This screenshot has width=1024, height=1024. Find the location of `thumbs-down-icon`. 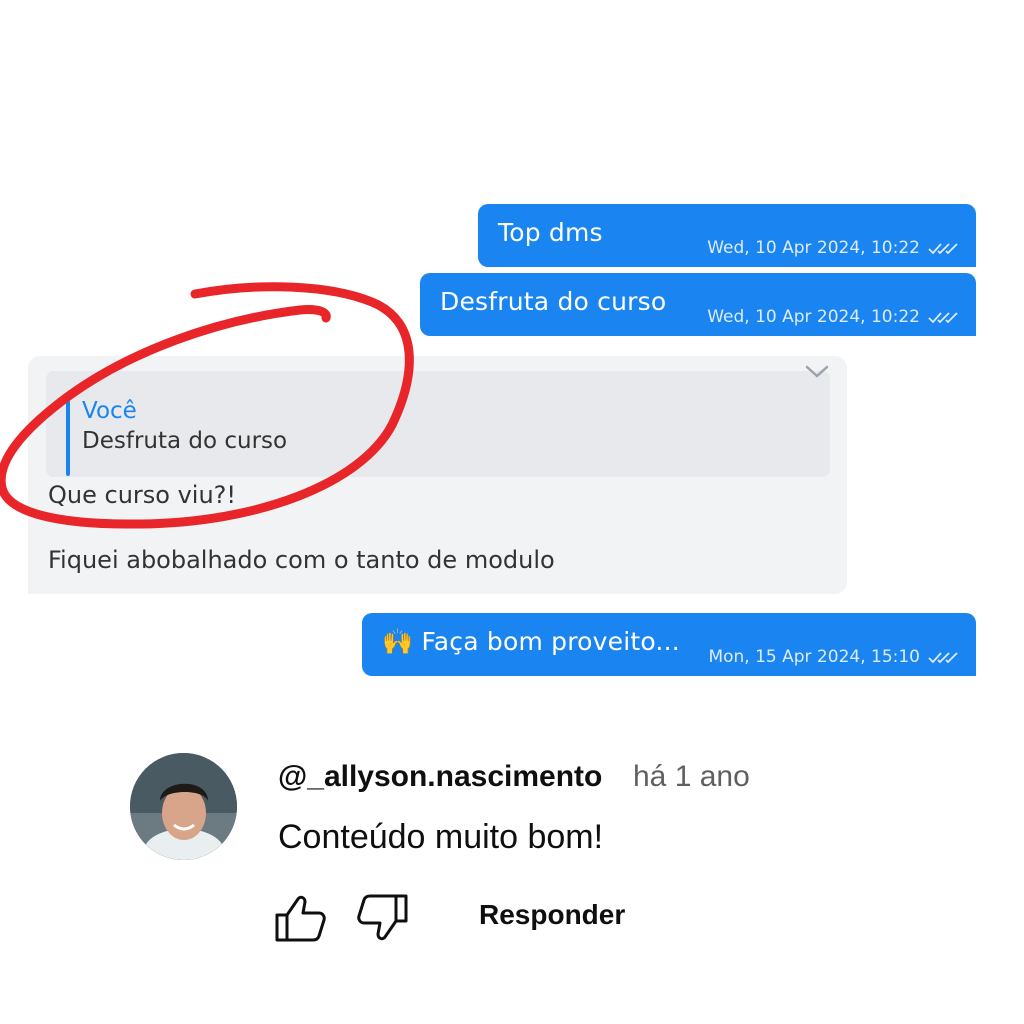

thumbs-down-icon is located at coordinates (383, 918).